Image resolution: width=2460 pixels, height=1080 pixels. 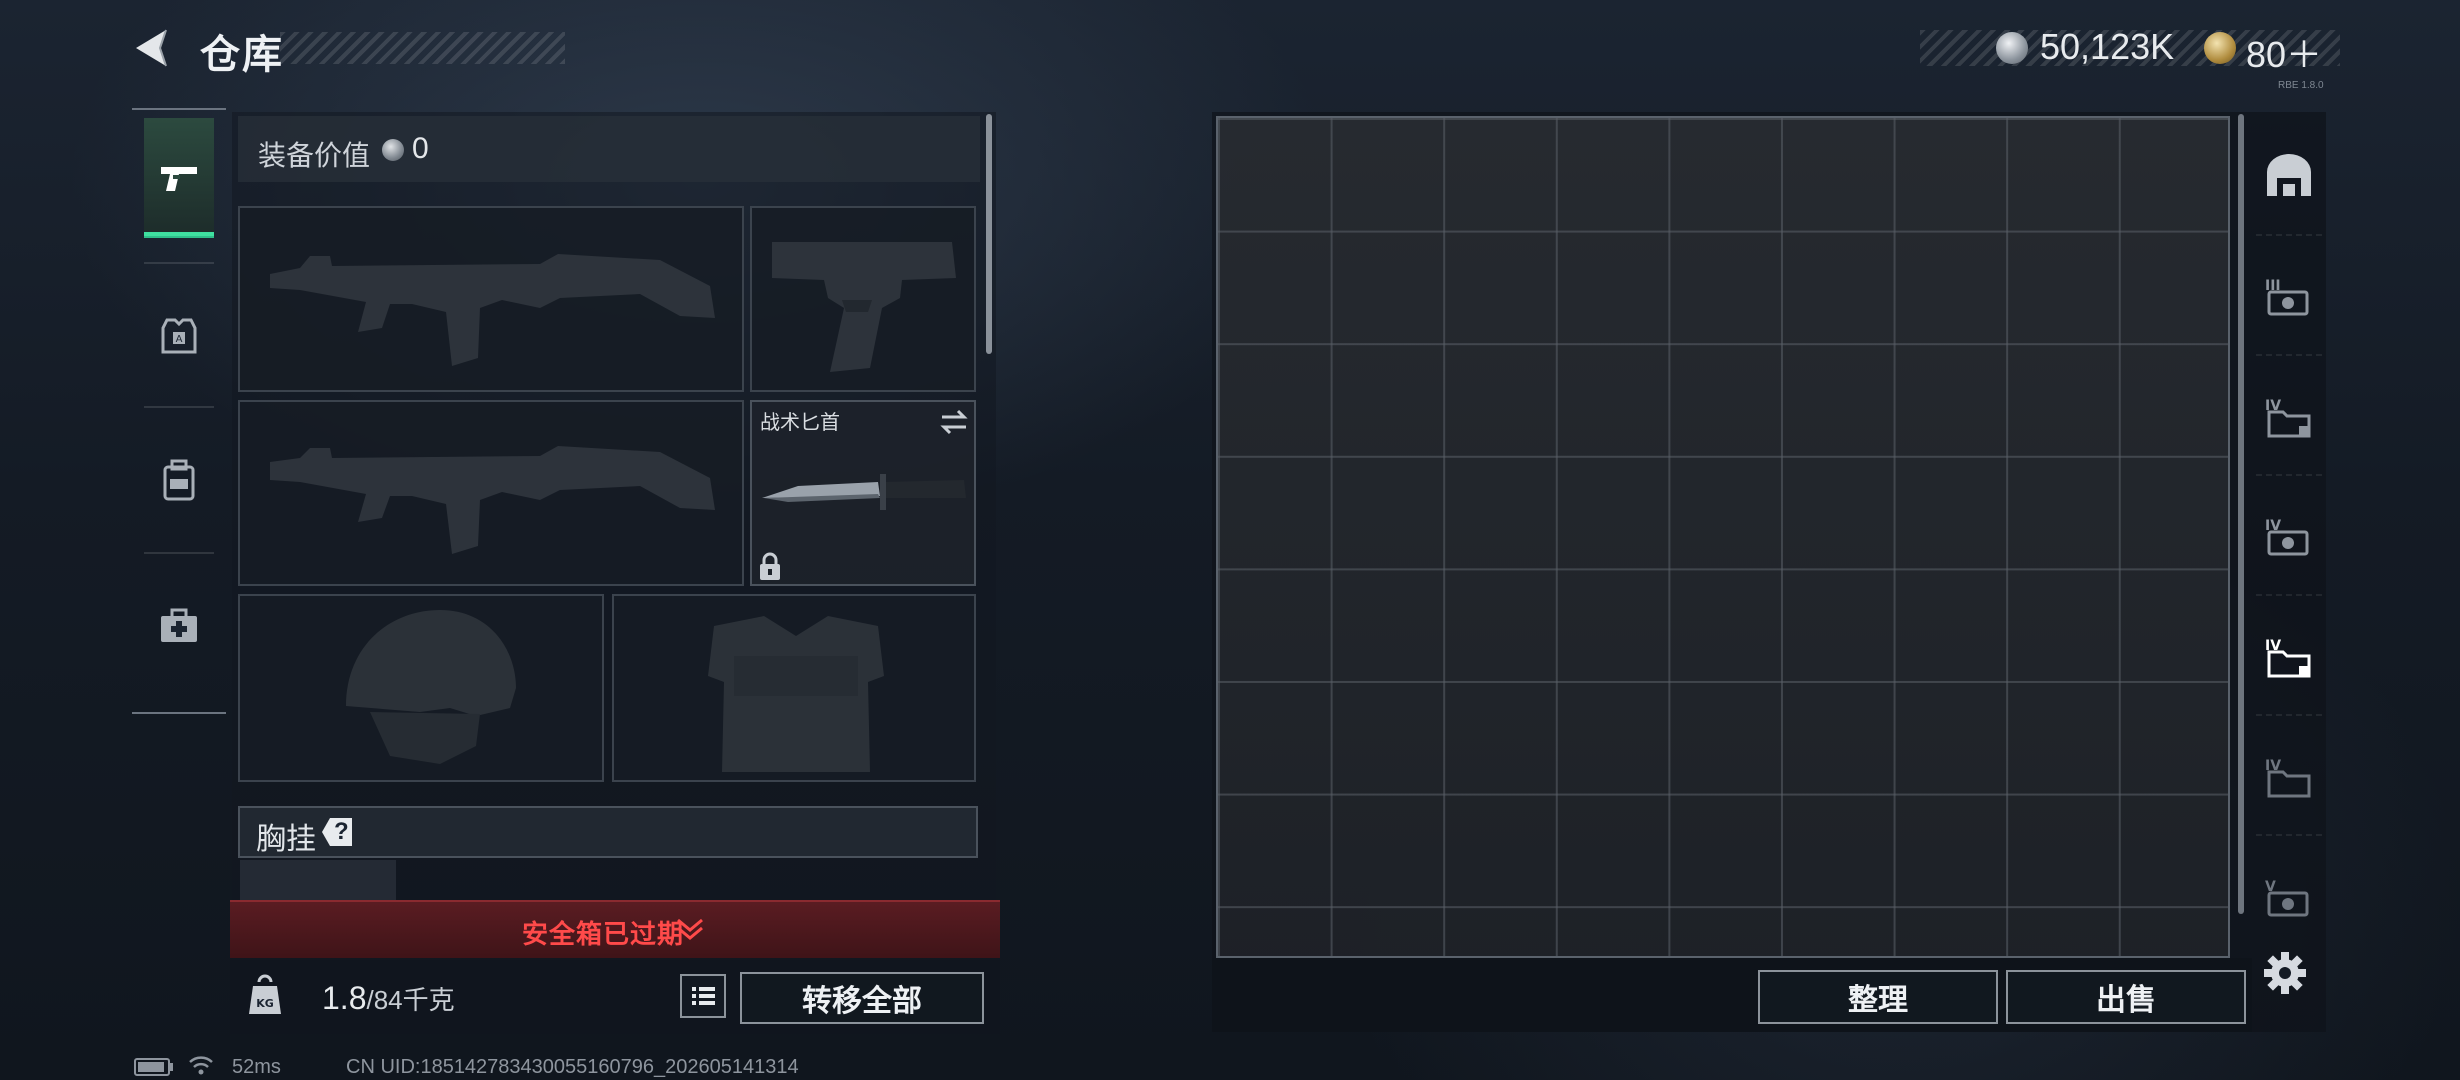 I want to click on body-armor-slot, so click(x=794, y=688).